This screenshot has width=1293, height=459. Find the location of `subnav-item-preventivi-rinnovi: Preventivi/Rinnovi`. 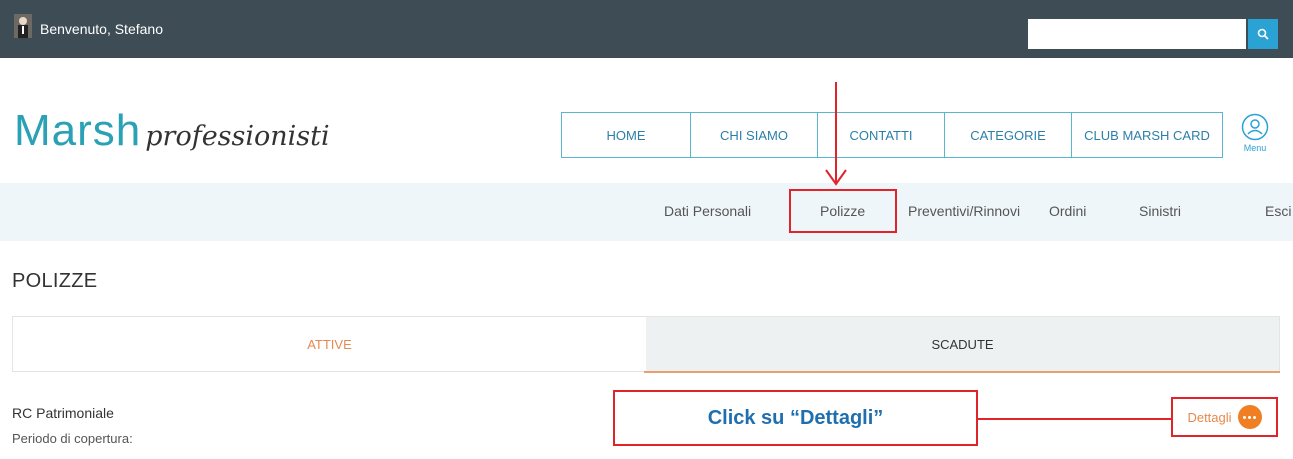

subnav-item-preventivi-rinnovi: Preventivi/Rinnovi is located at coordinates (964, 211).